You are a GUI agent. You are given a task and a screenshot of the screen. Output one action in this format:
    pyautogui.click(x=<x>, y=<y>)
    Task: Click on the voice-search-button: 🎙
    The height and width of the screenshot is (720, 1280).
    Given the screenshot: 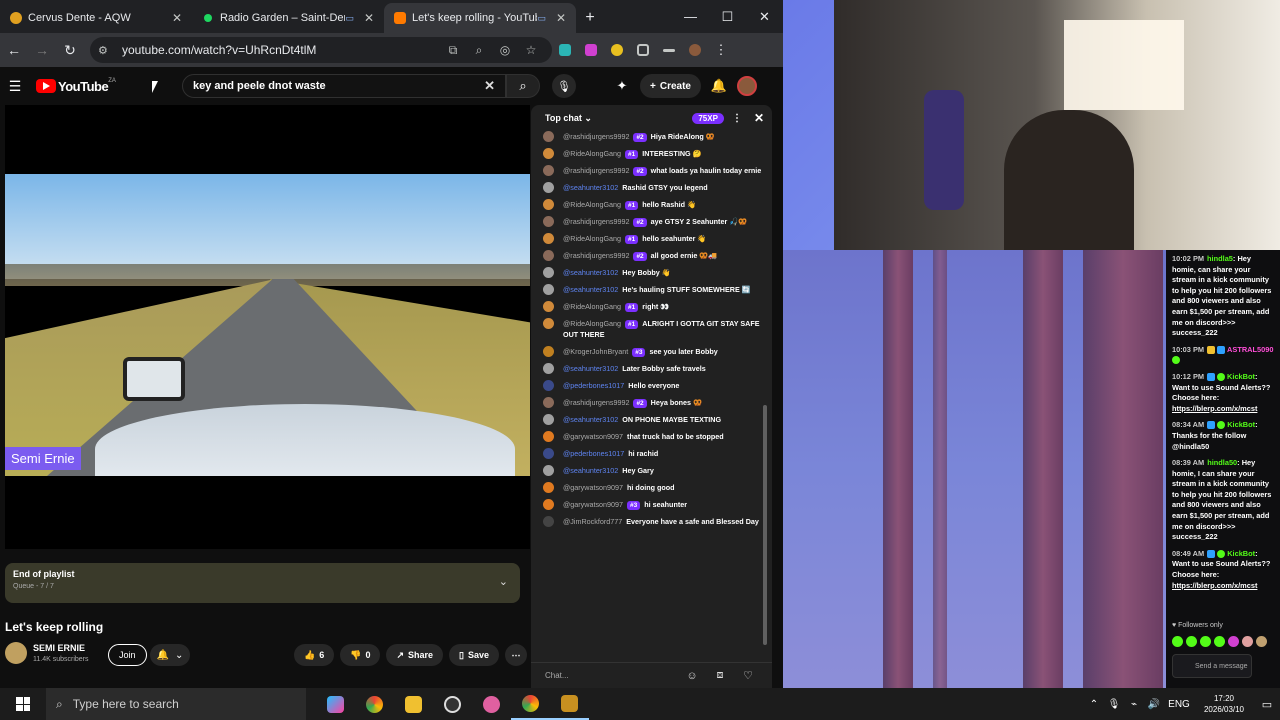 What is the action you would take?
    pyautogui.click(x=564, y=86)
    